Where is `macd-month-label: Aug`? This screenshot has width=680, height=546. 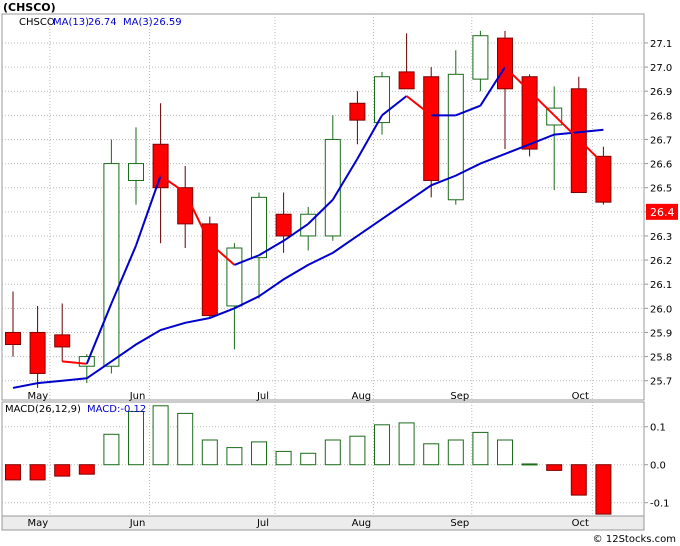 macd-month-label: Aug is located at coordinates (362, 523).